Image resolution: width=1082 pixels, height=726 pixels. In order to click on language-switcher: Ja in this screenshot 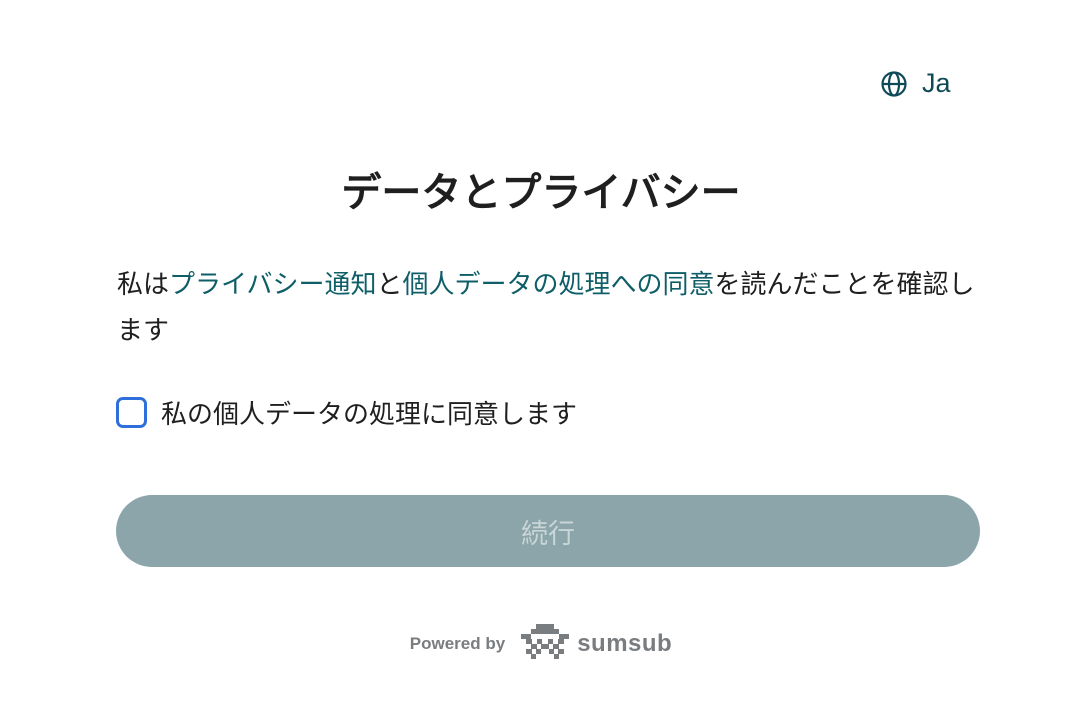, I will do `click(915, 83)`.